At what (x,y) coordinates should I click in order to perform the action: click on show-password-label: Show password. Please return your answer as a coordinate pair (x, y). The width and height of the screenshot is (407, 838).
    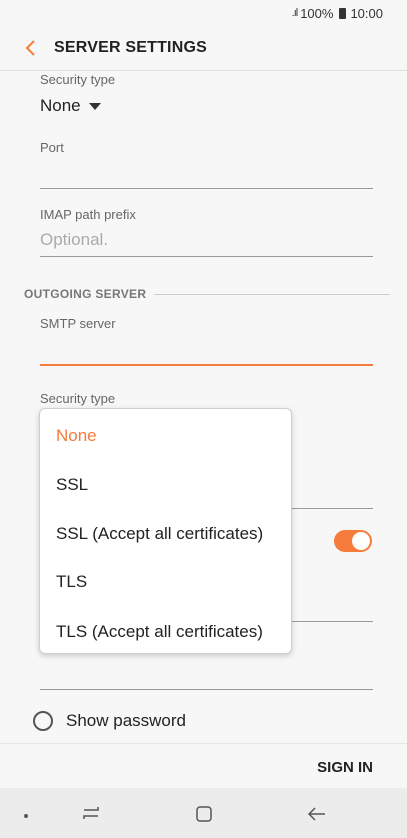
    Looking at the image, I should click on (126, 720).